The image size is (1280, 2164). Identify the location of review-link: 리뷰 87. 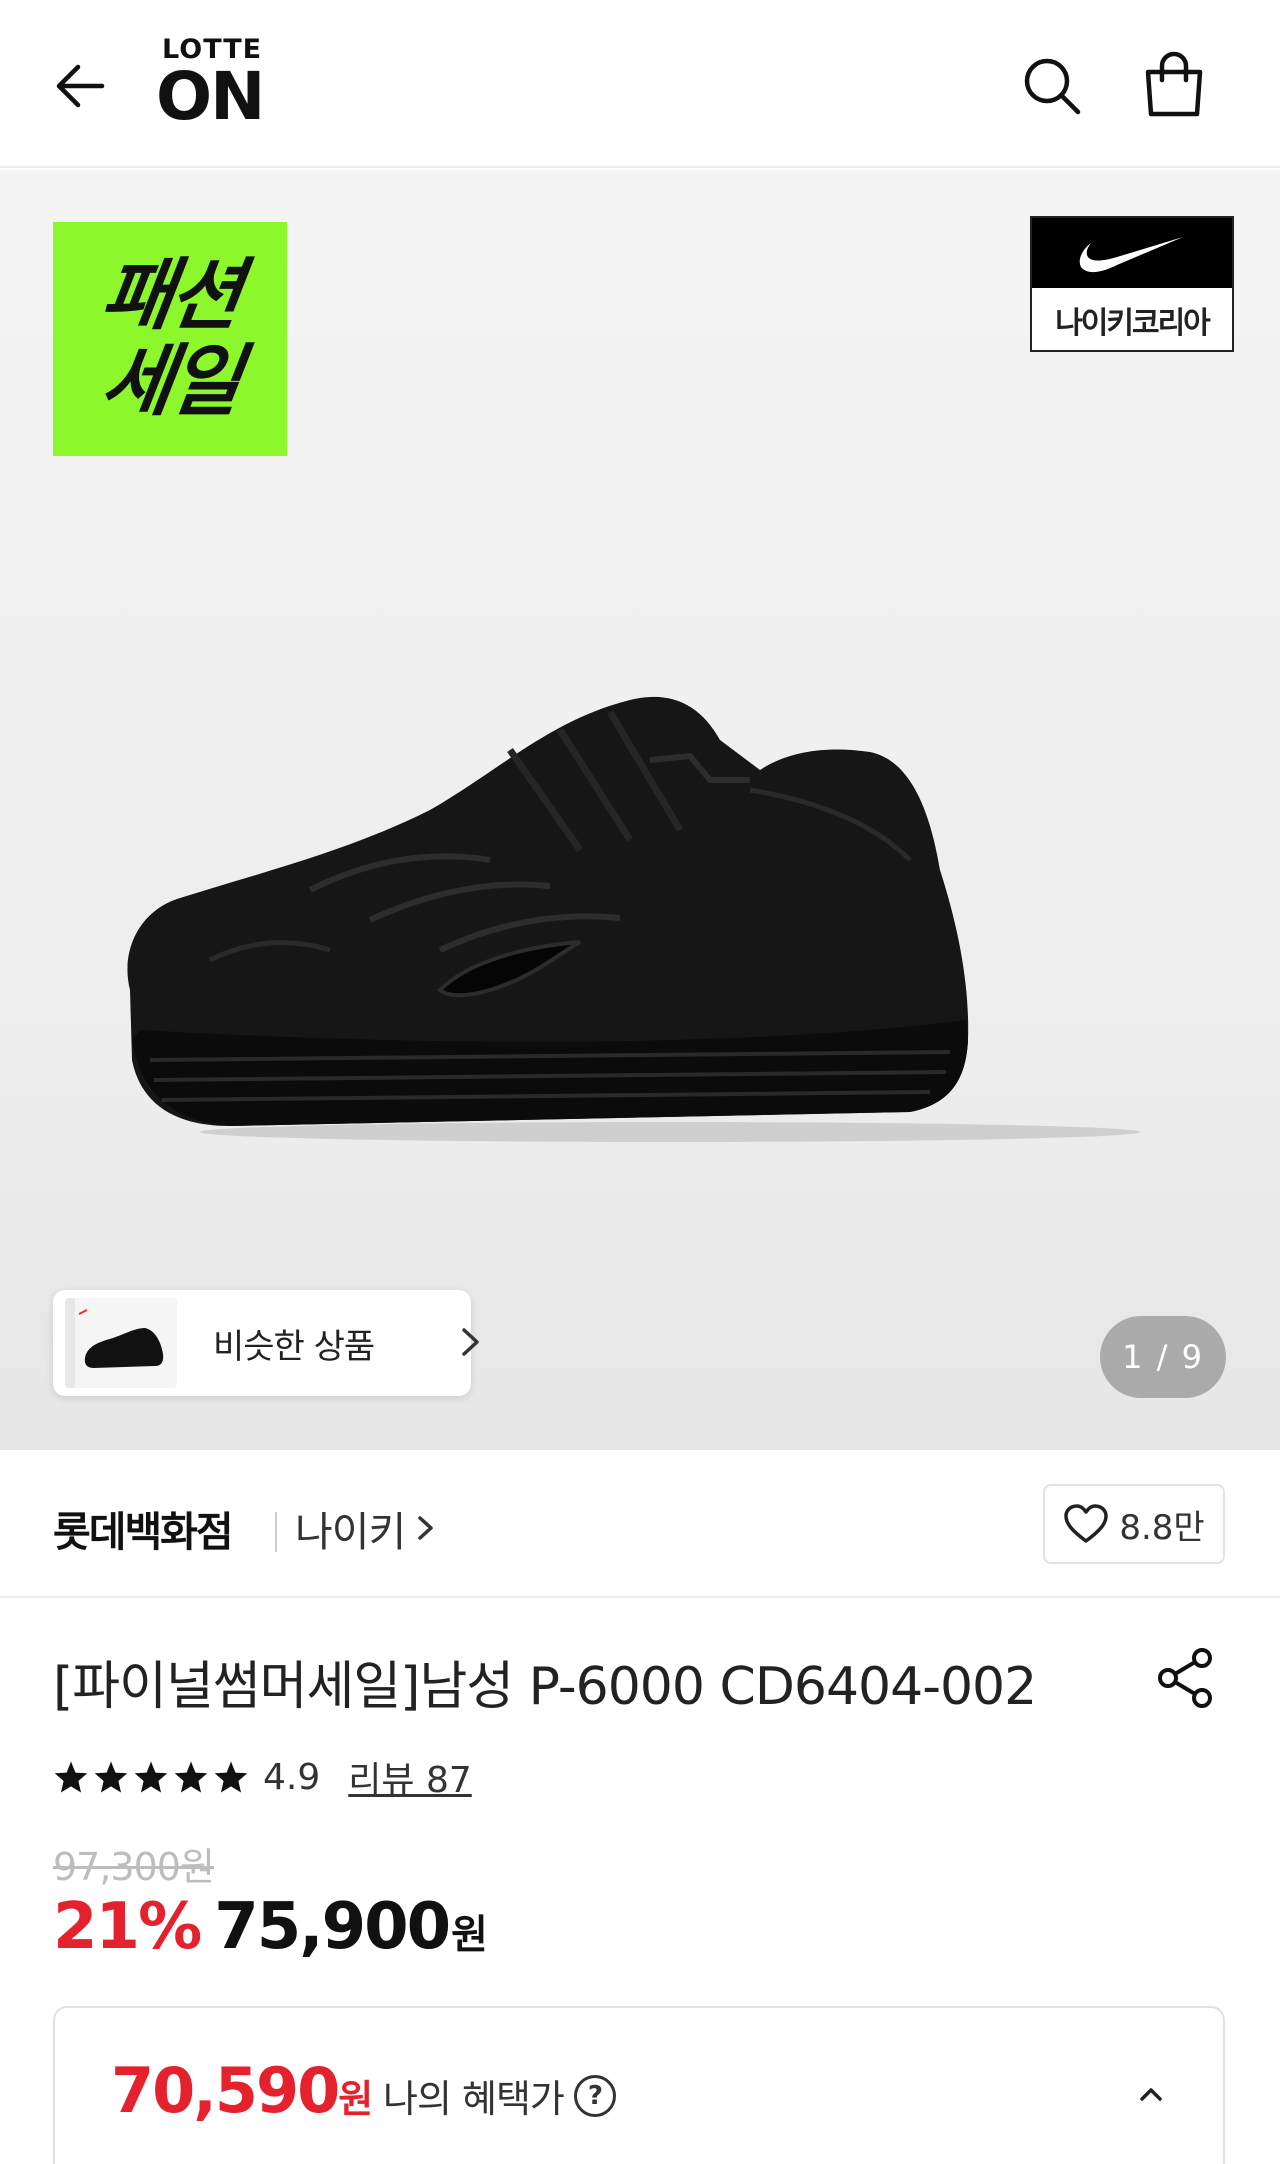
(410, 1777).